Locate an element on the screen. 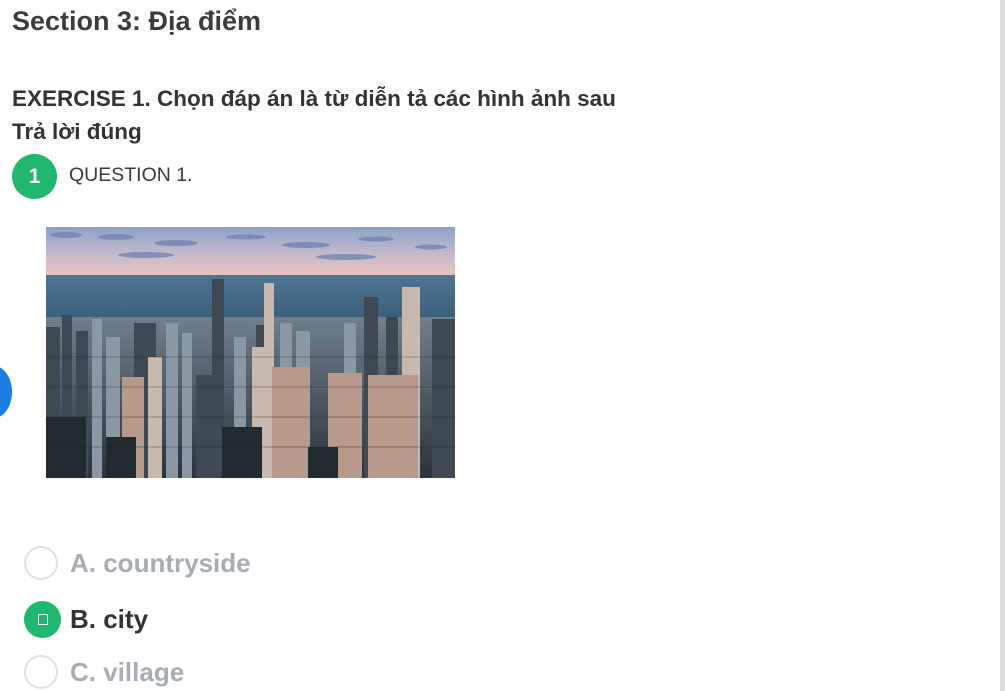 This screenshot has height=691, width=1005. answer-b-label: B. city is located at coordinates (109, 619).